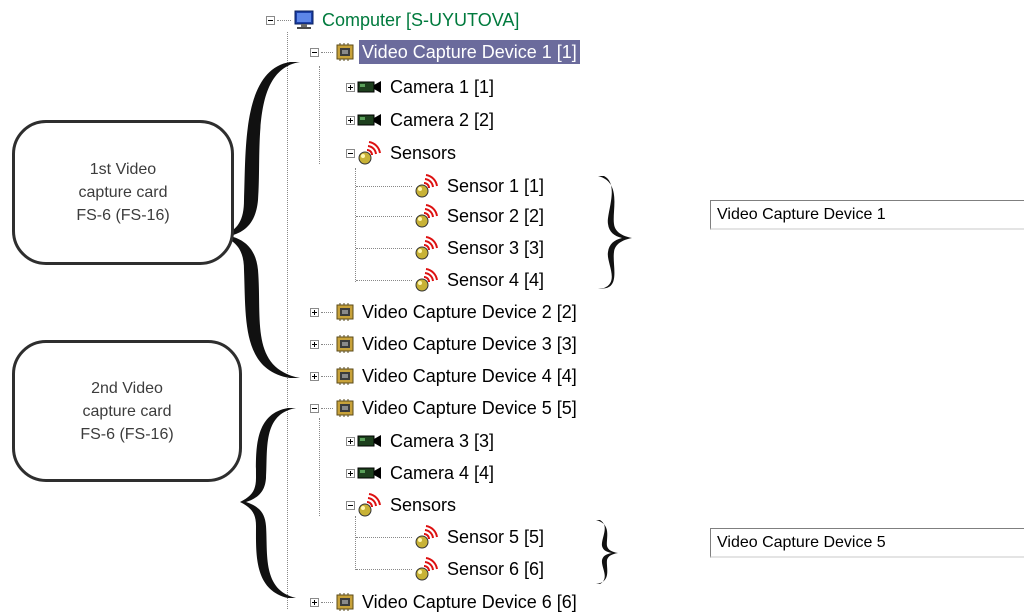 This screenshot has height=616, width=1024. I want to click on device-name-field-5: Video Capture Device 5, so click(867, 543).